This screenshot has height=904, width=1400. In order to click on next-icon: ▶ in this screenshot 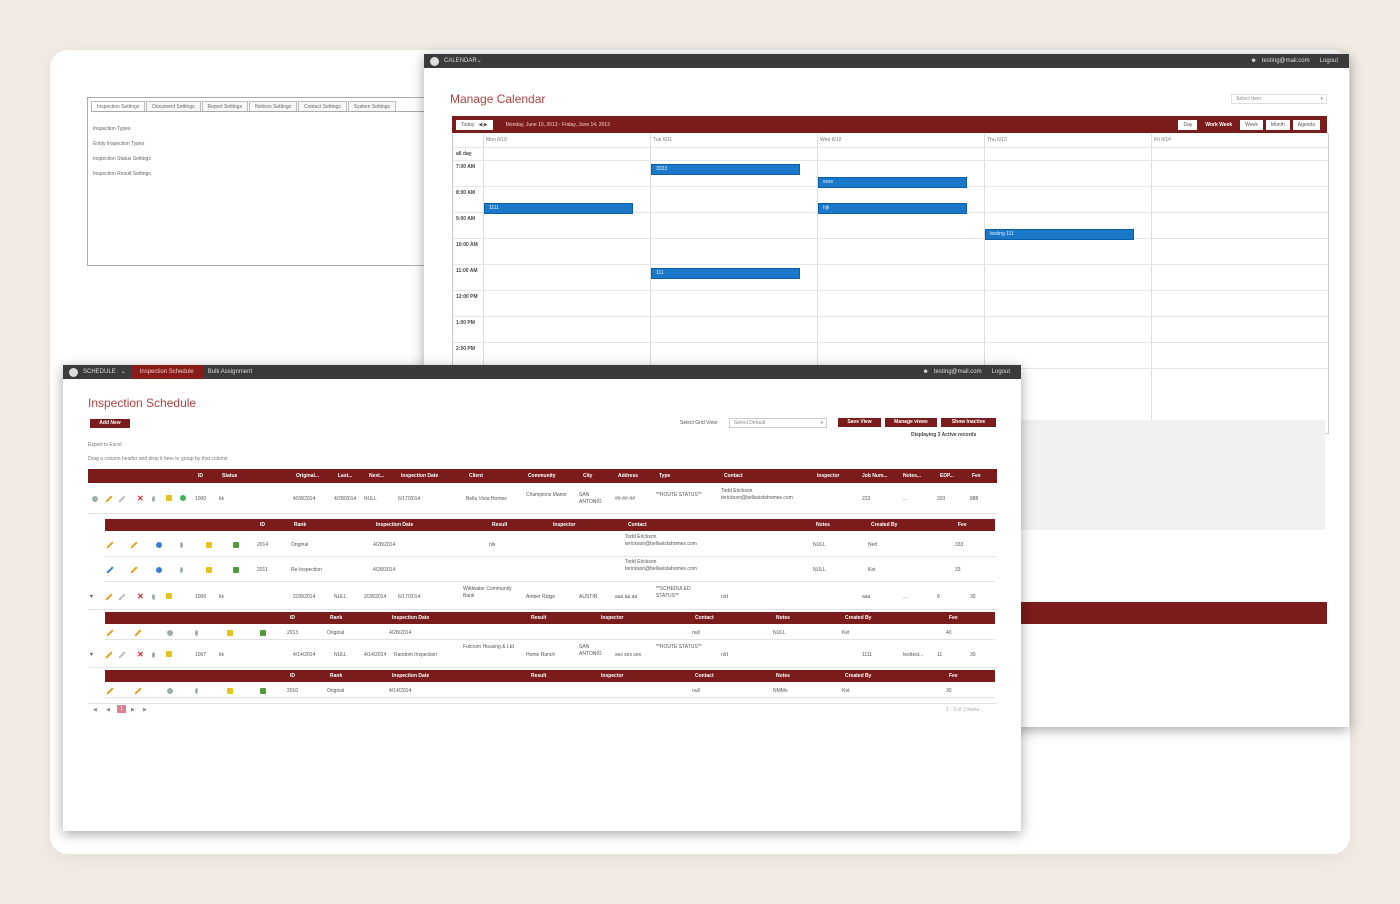, I will do `click(486, 125)`.